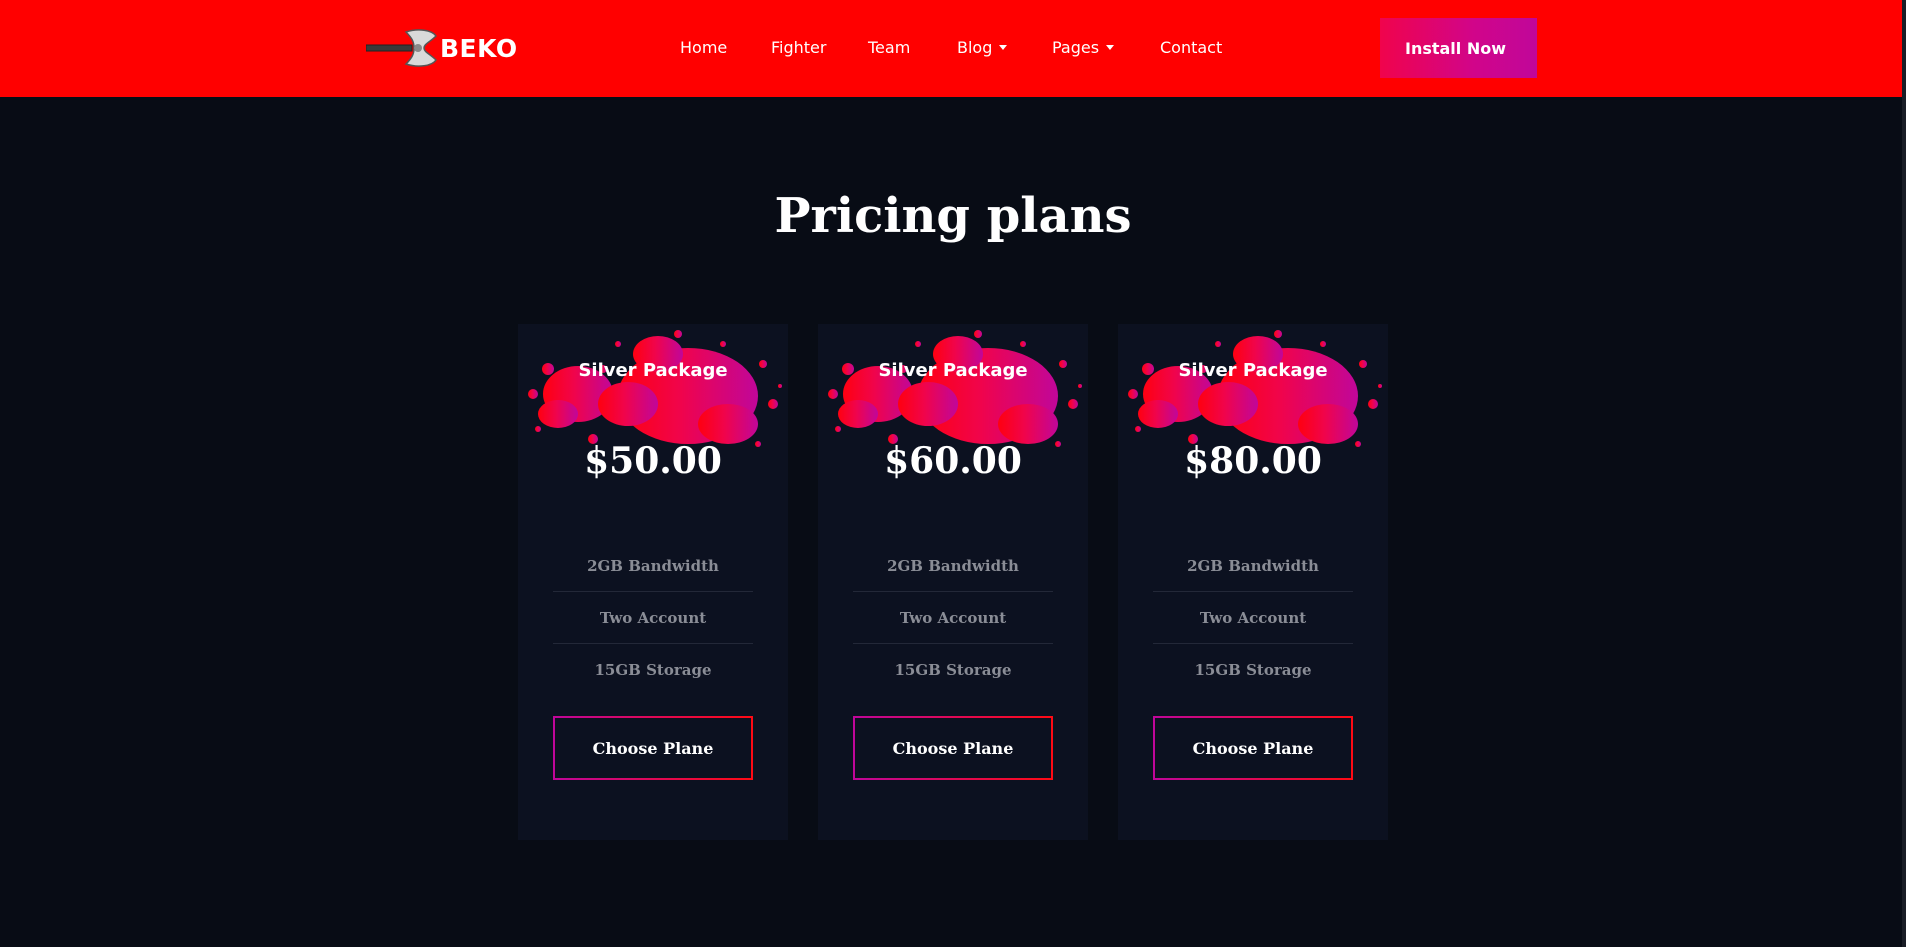  Describe the element at coordinates (1253, 461) in the screenshot. I see `plan-price: $80.00` at that location.